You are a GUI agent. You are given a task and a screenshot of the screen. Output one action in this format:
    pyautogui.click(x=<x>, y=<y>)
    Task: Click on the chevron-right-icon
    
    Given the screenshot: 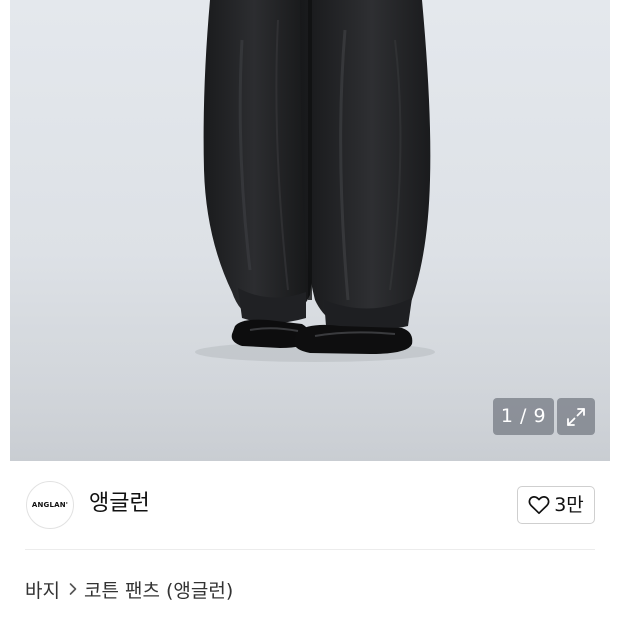 What is the action you would take?
    pyautogui.click(x=73, y=589)
    